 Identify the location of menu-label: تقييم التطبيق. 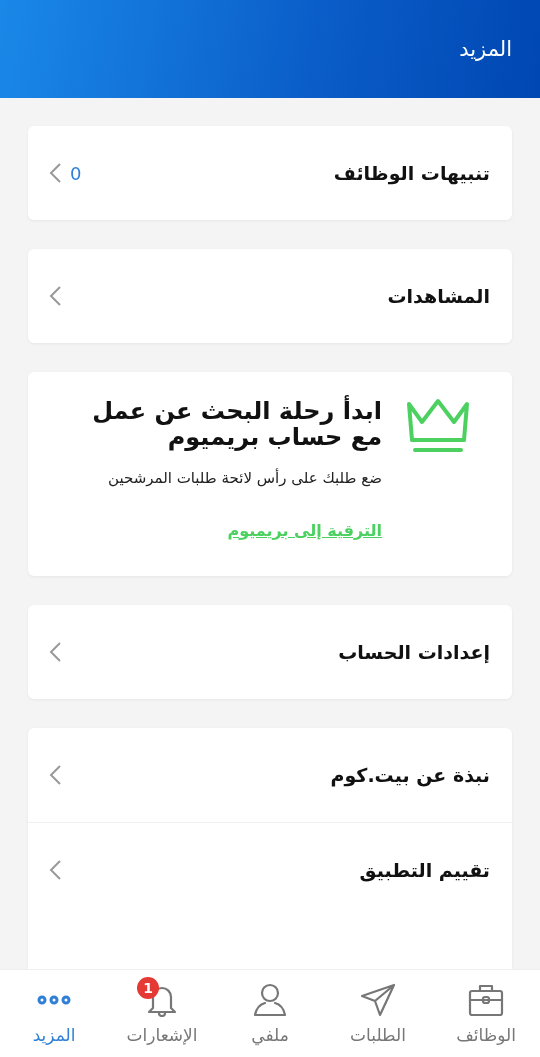
(424, 869).